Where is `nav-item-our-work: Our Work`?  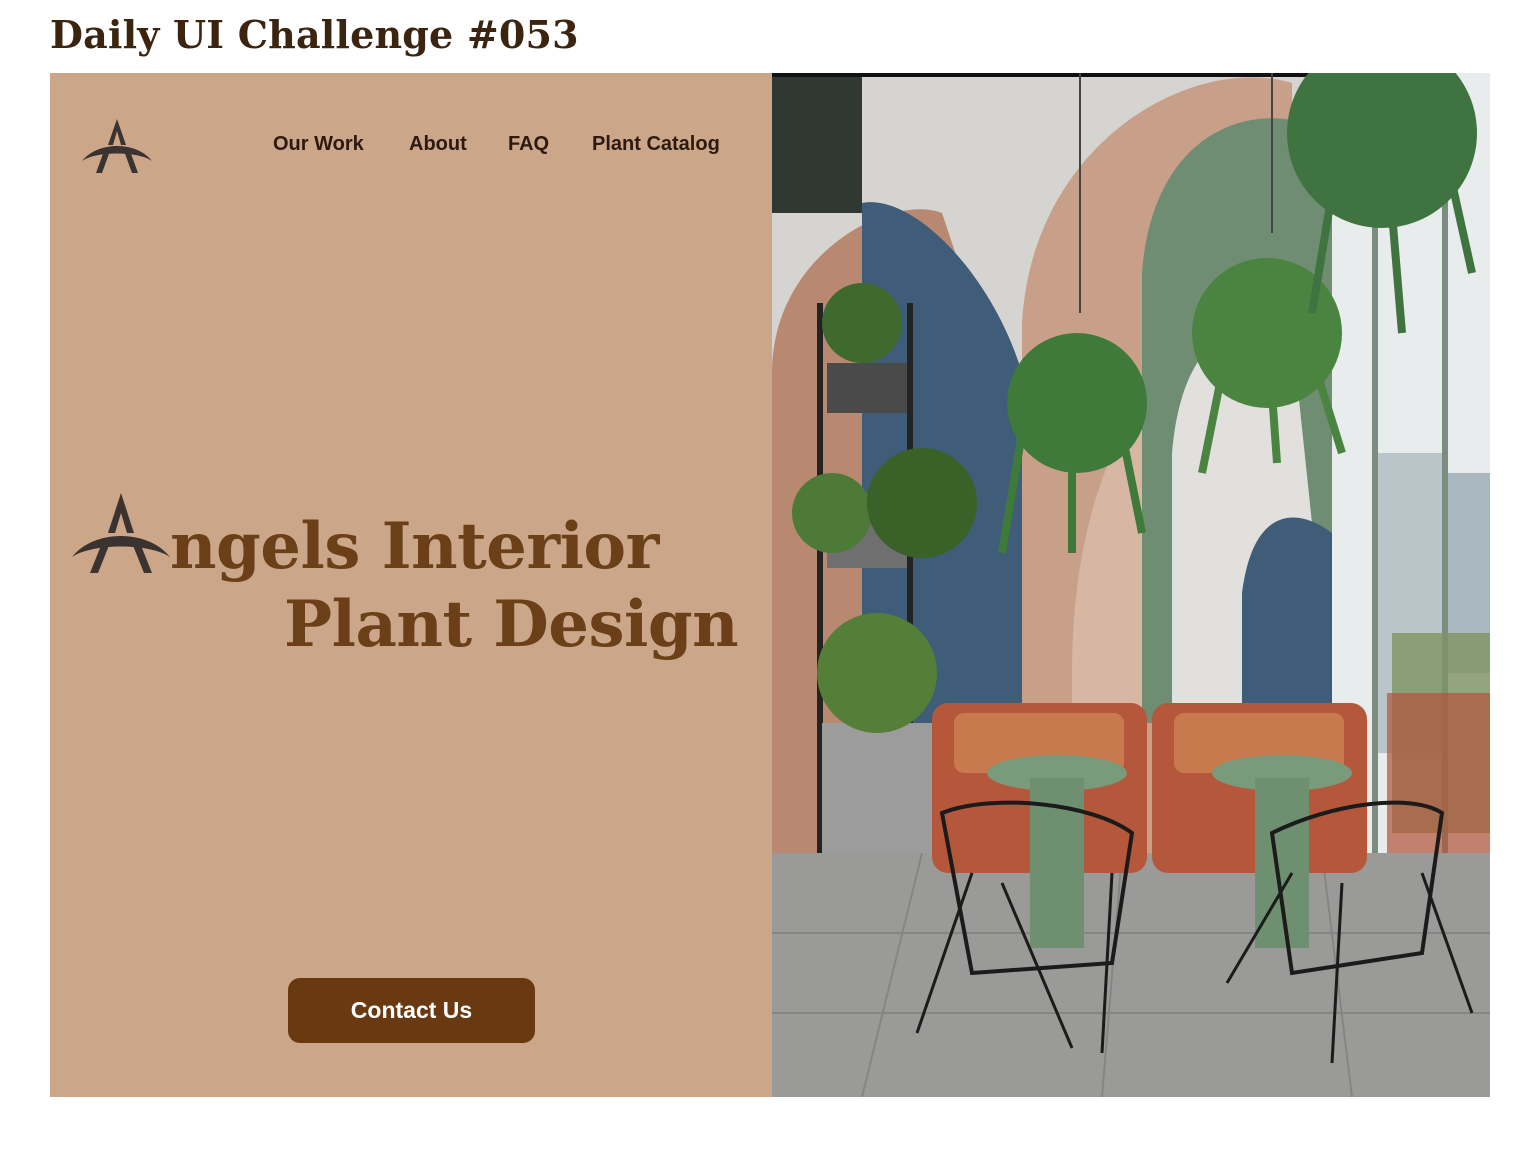
nav-item-our-work: Our Work is located at coordinates (318, 144).